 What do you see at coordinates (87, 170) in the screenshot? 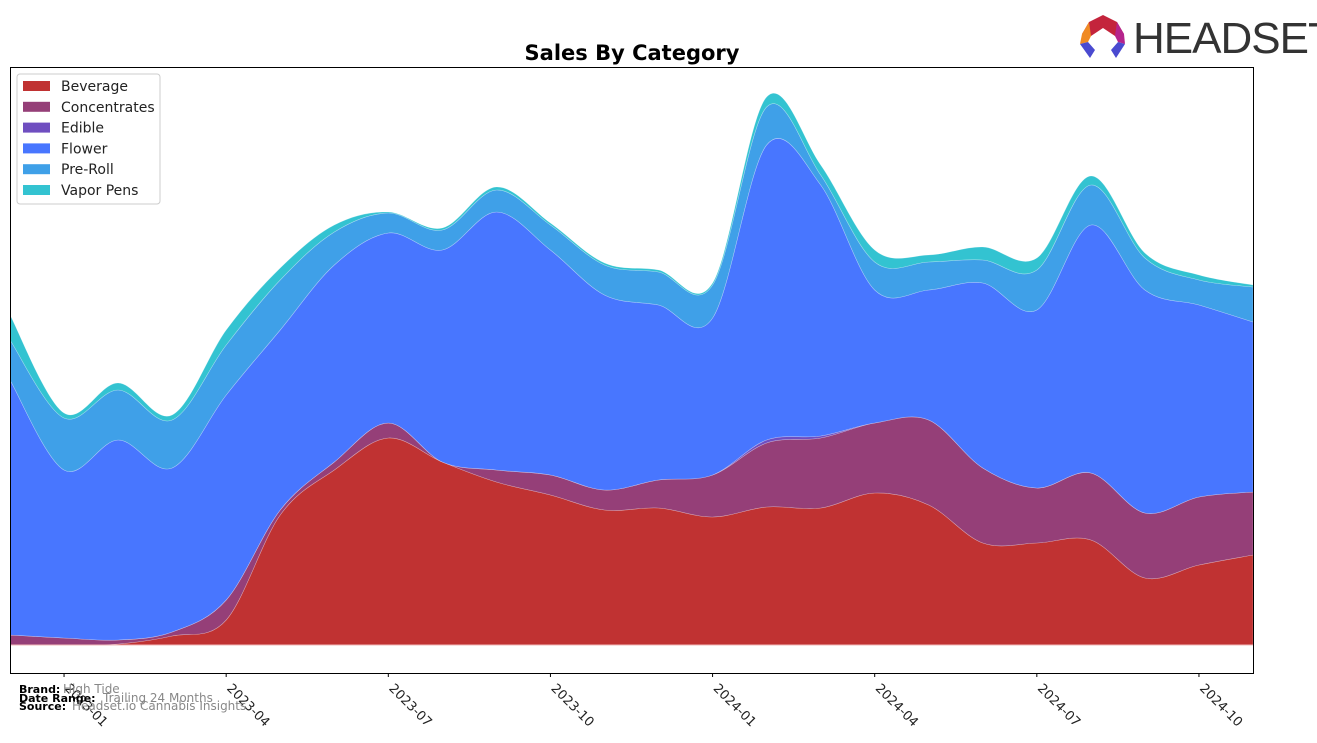
I see `legend-label-pre-roll: Pre-Roll` at bounding box center [87, 170].